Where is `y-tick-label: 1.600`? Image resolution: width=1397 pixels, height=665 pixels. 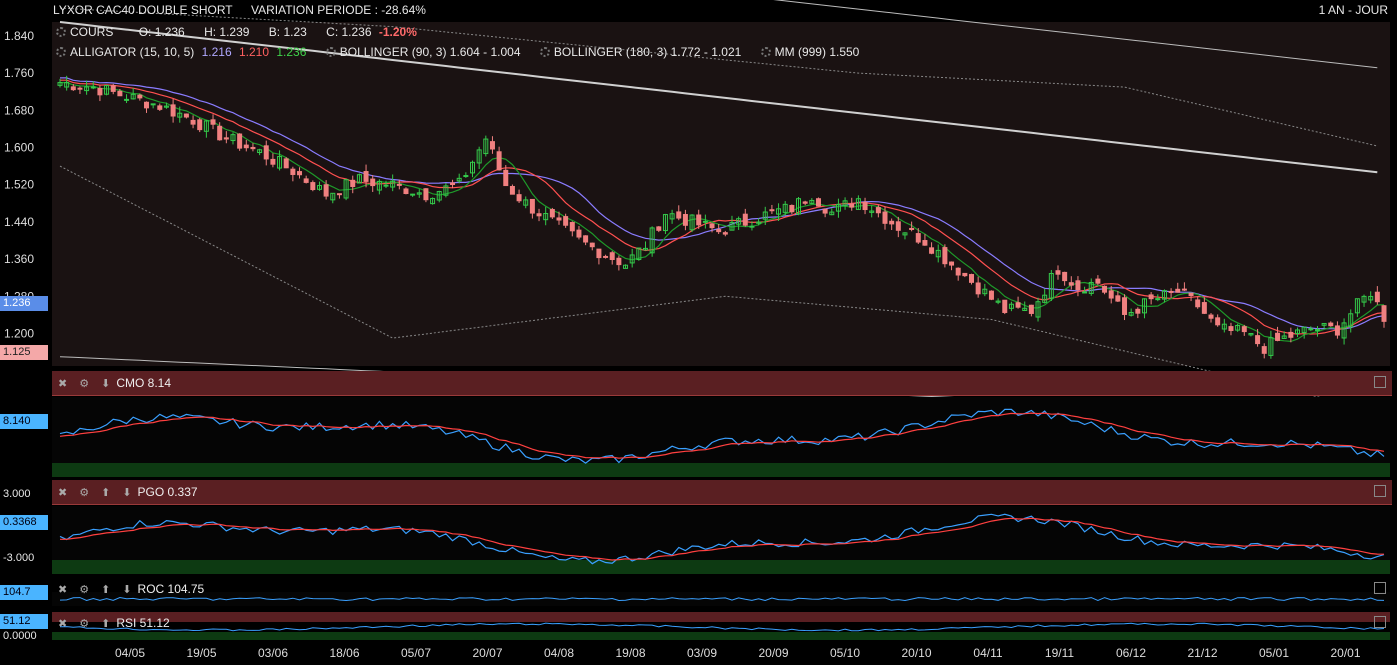 y-tick-label: 1.600 is located at coordinates (19, 148).